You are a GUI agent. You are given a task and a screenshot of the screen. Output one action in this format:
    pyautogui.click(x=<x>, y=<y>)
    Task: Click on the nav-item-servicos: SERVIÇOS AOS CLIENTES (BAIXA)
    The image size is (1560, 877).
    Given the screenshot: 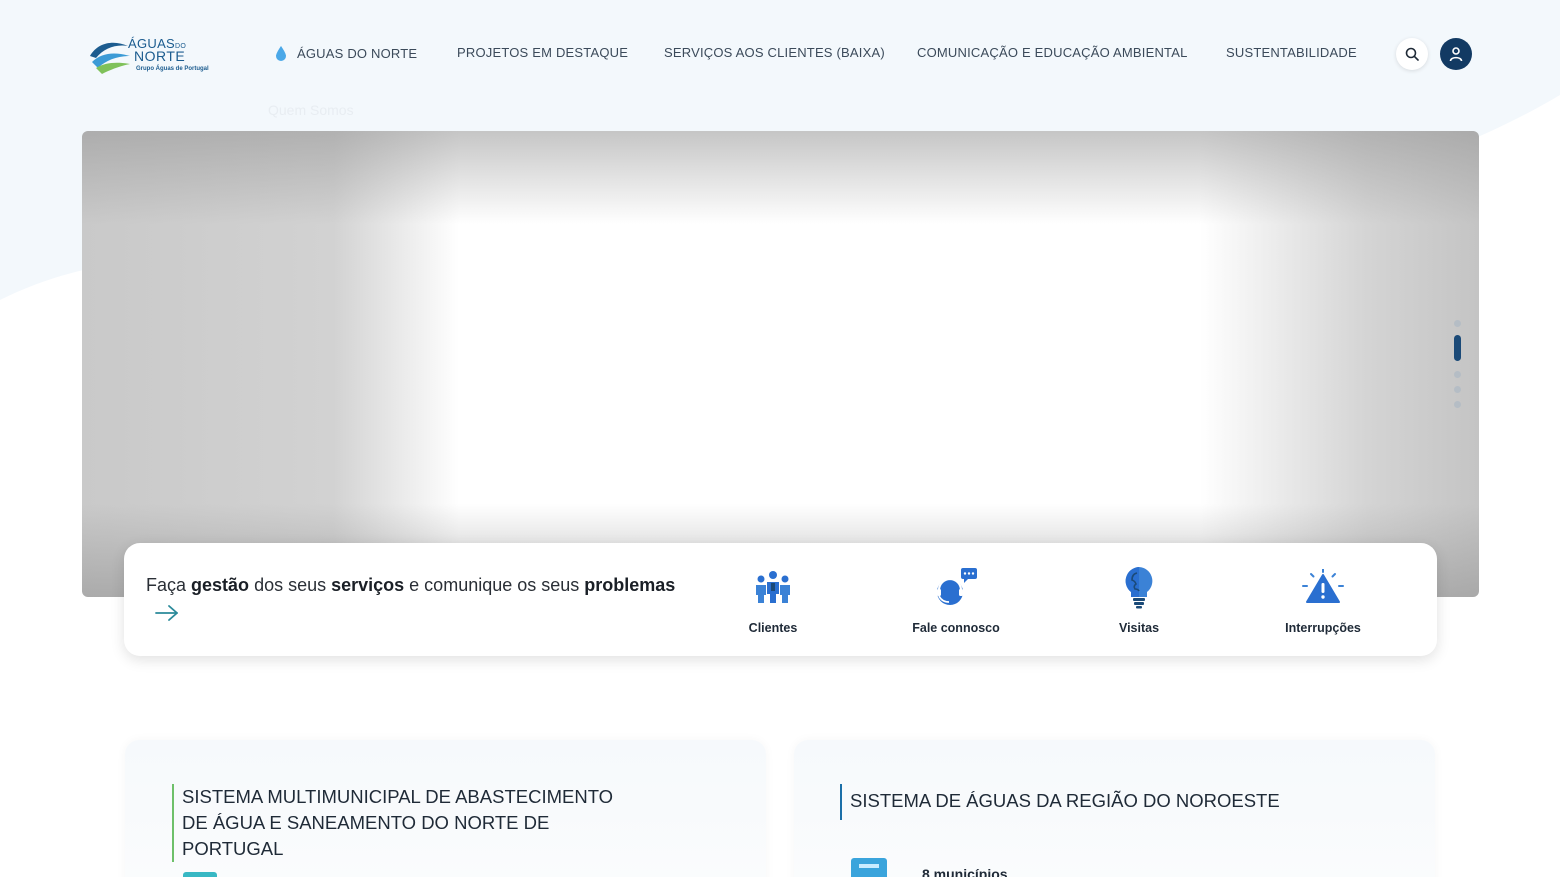 What is the action you would take?
    pyautogui.click(x=774, y=52)
    